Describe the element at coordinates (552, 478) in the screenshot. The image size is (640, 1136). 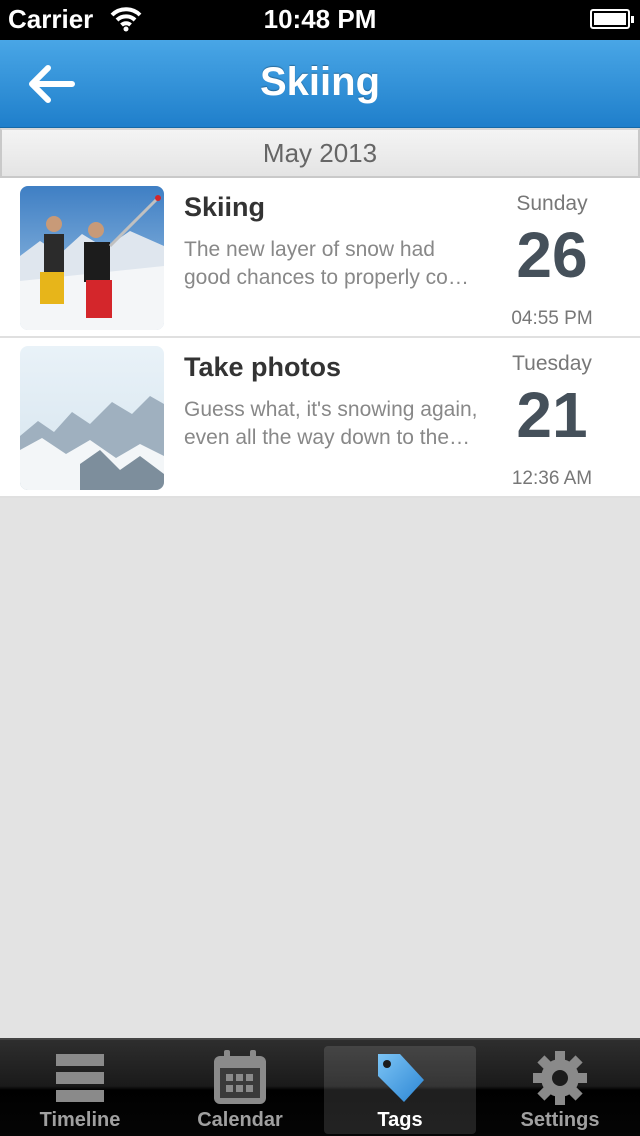
I see `entry-time: 12:36 AM` at that location.